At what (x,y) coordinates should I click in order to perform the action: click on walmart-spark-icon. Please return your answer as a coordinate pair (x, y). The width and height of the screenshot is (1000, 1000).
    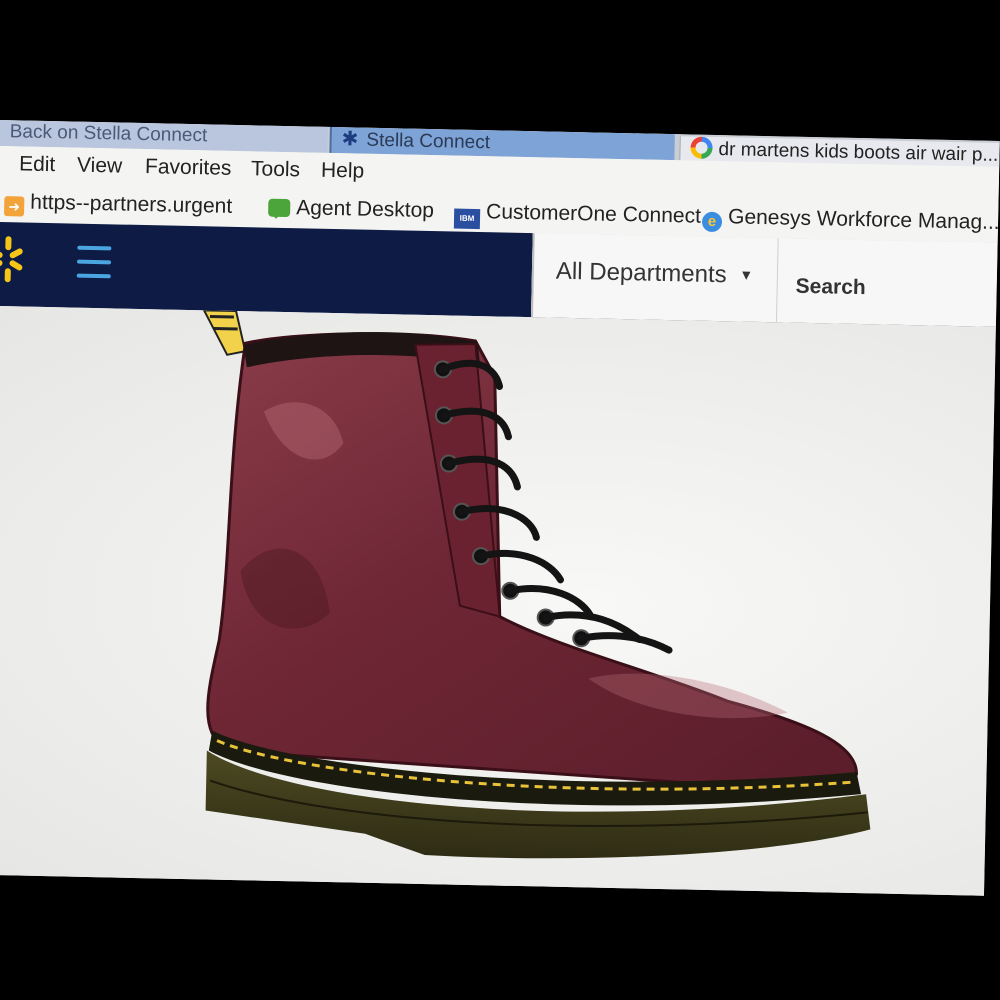
    Looking at the image, I should click on (16, 259).